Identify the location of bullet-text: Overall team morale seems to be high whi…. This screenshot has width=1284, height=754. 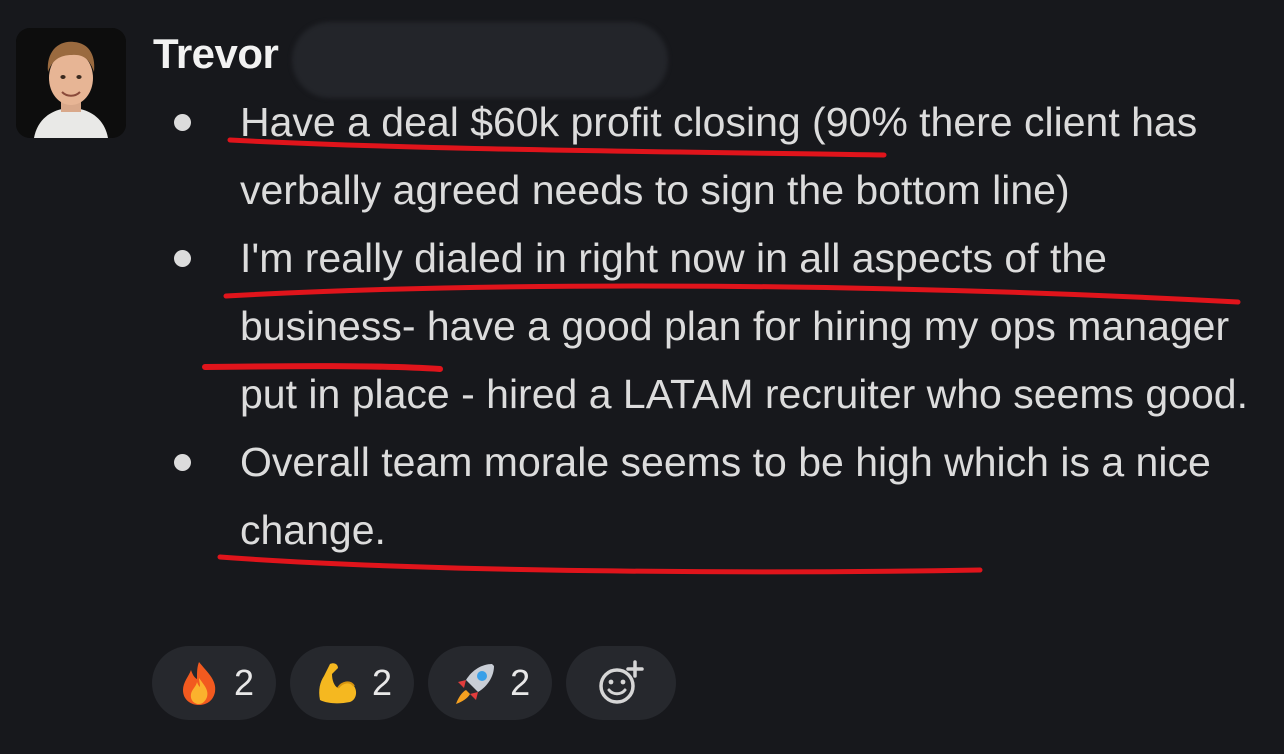
(725, 496).